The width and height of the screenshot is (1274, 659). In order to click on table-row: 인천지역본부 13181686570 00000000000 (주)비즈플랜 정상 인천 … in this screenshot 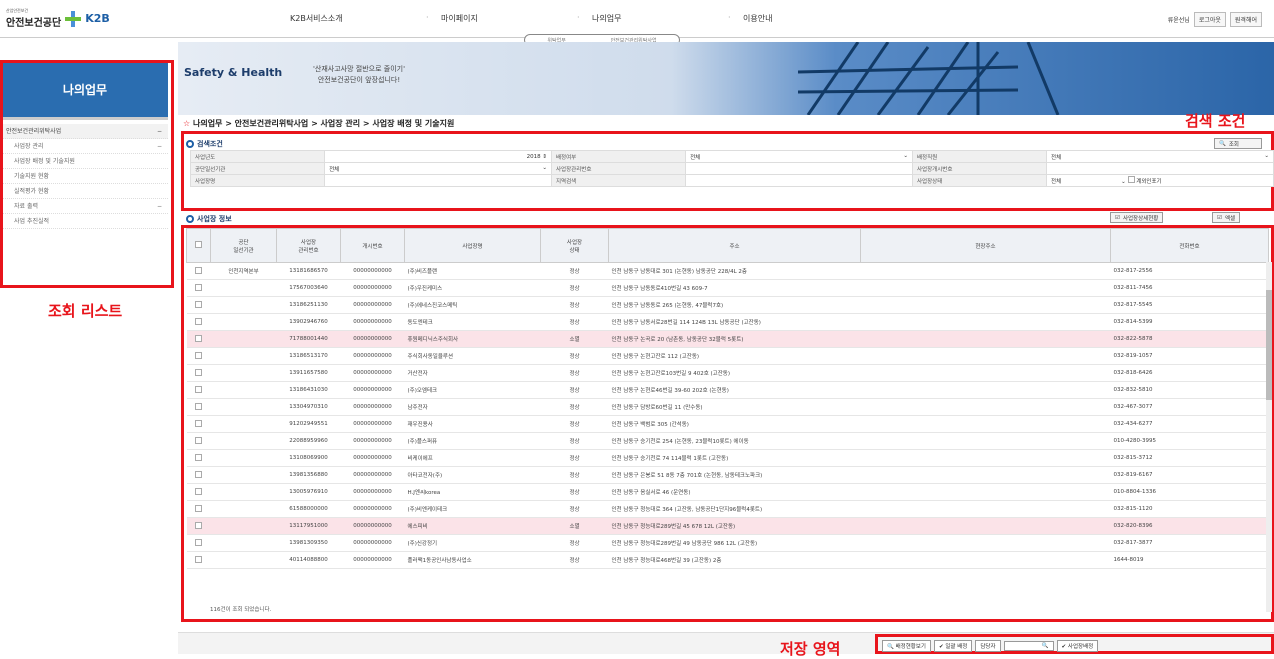, I will do `click(727, 271)`.